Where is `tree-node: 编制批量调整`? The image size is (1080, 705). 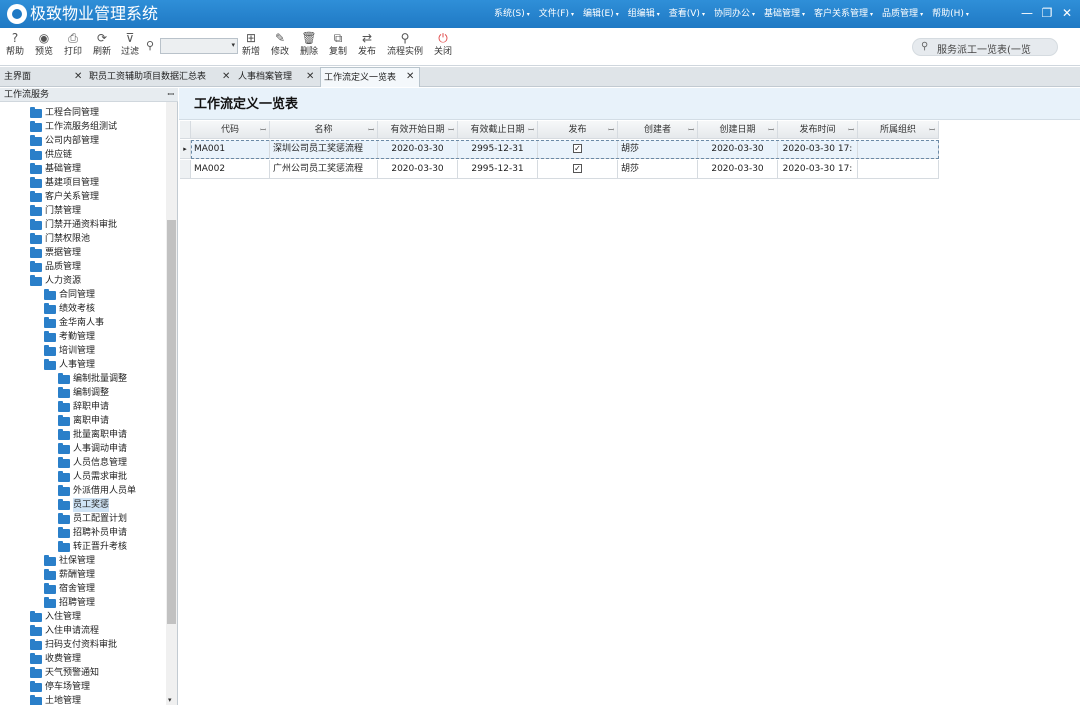 tree-node: 编制批量调整 is located at coordinates (92, 379).